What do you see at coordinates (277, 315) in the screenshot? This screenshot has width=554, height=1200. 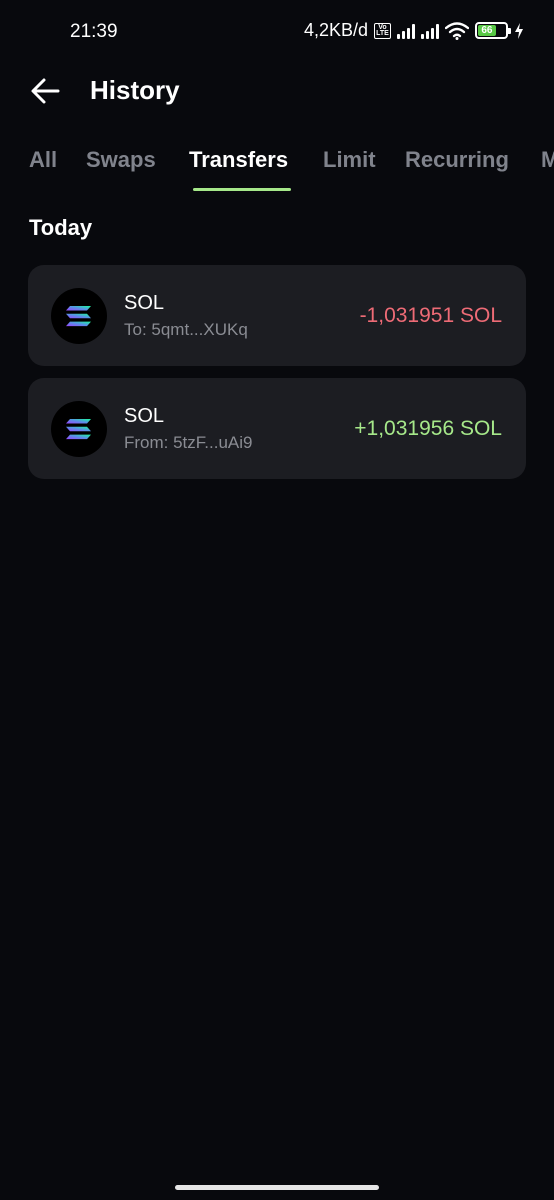 I see `transaction-card: SOL To: 5qmt...XUKq -1,031951 SOL` at bounding box center [277, 315].